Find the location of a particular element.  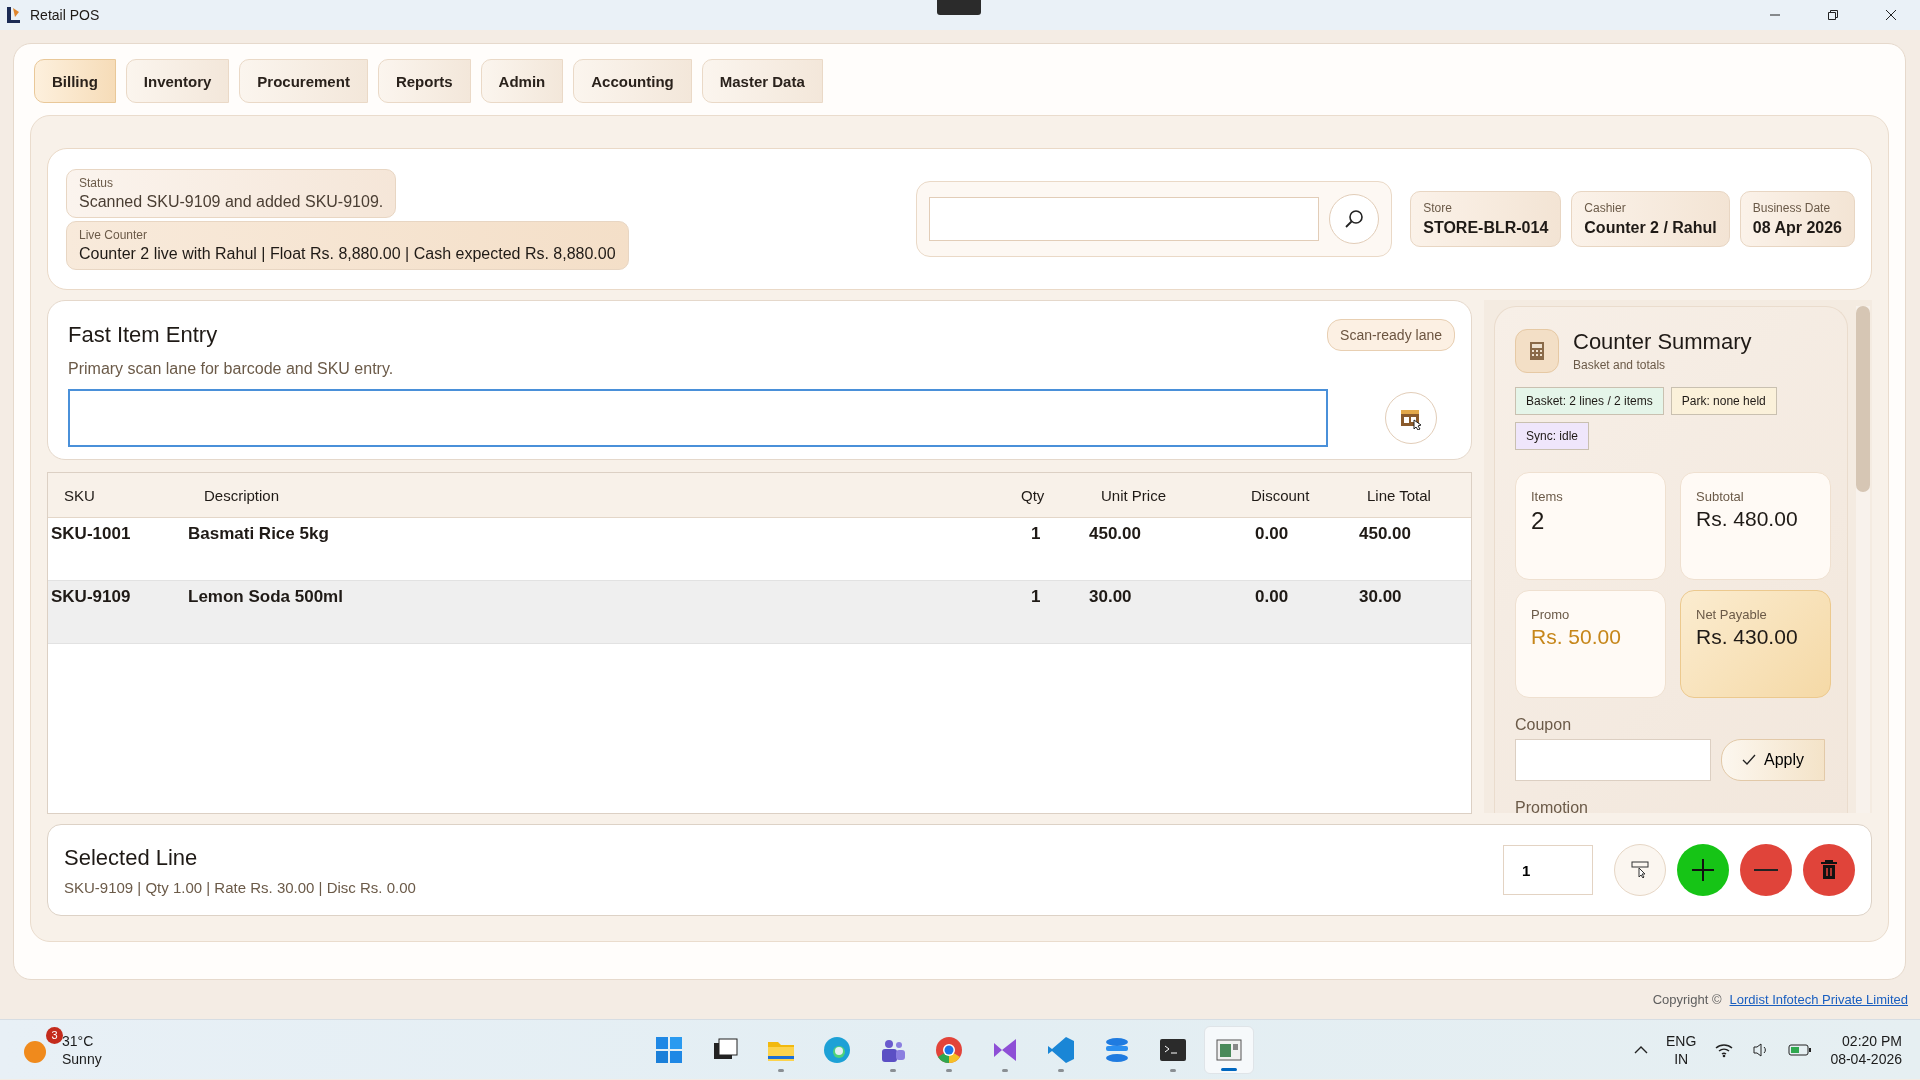

metric-label: Net Payable is located at coordinates (1732, 614).